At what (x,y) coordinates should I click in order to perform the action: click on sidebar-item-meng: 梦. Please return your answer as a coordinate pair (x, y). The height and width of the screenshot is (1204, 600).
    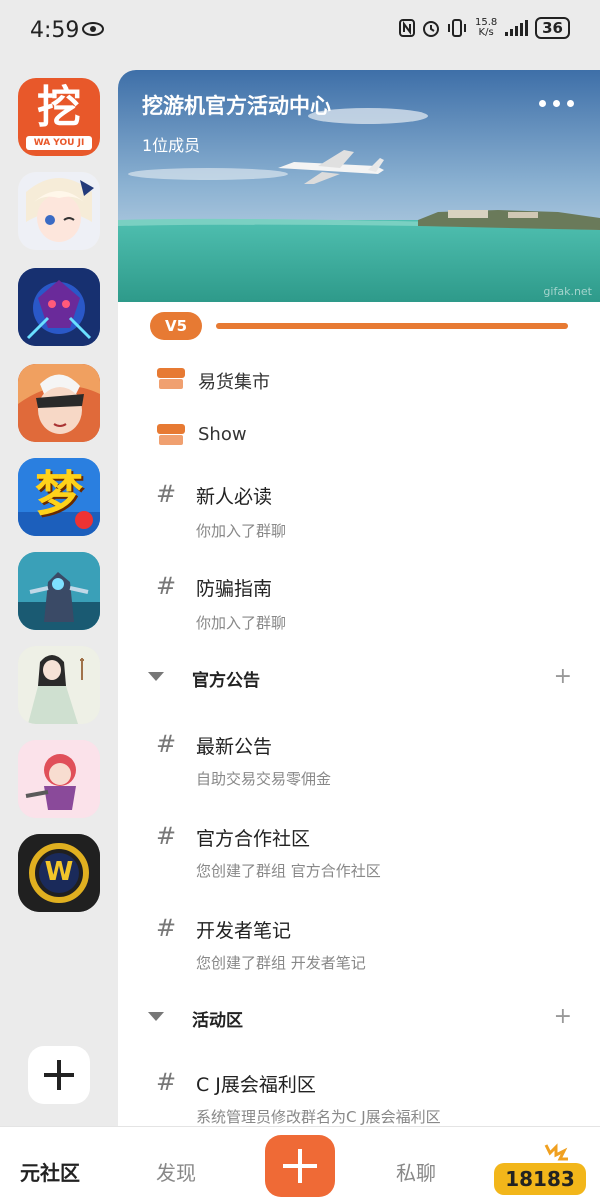
    Looking at the image, I should click on (59, 497).